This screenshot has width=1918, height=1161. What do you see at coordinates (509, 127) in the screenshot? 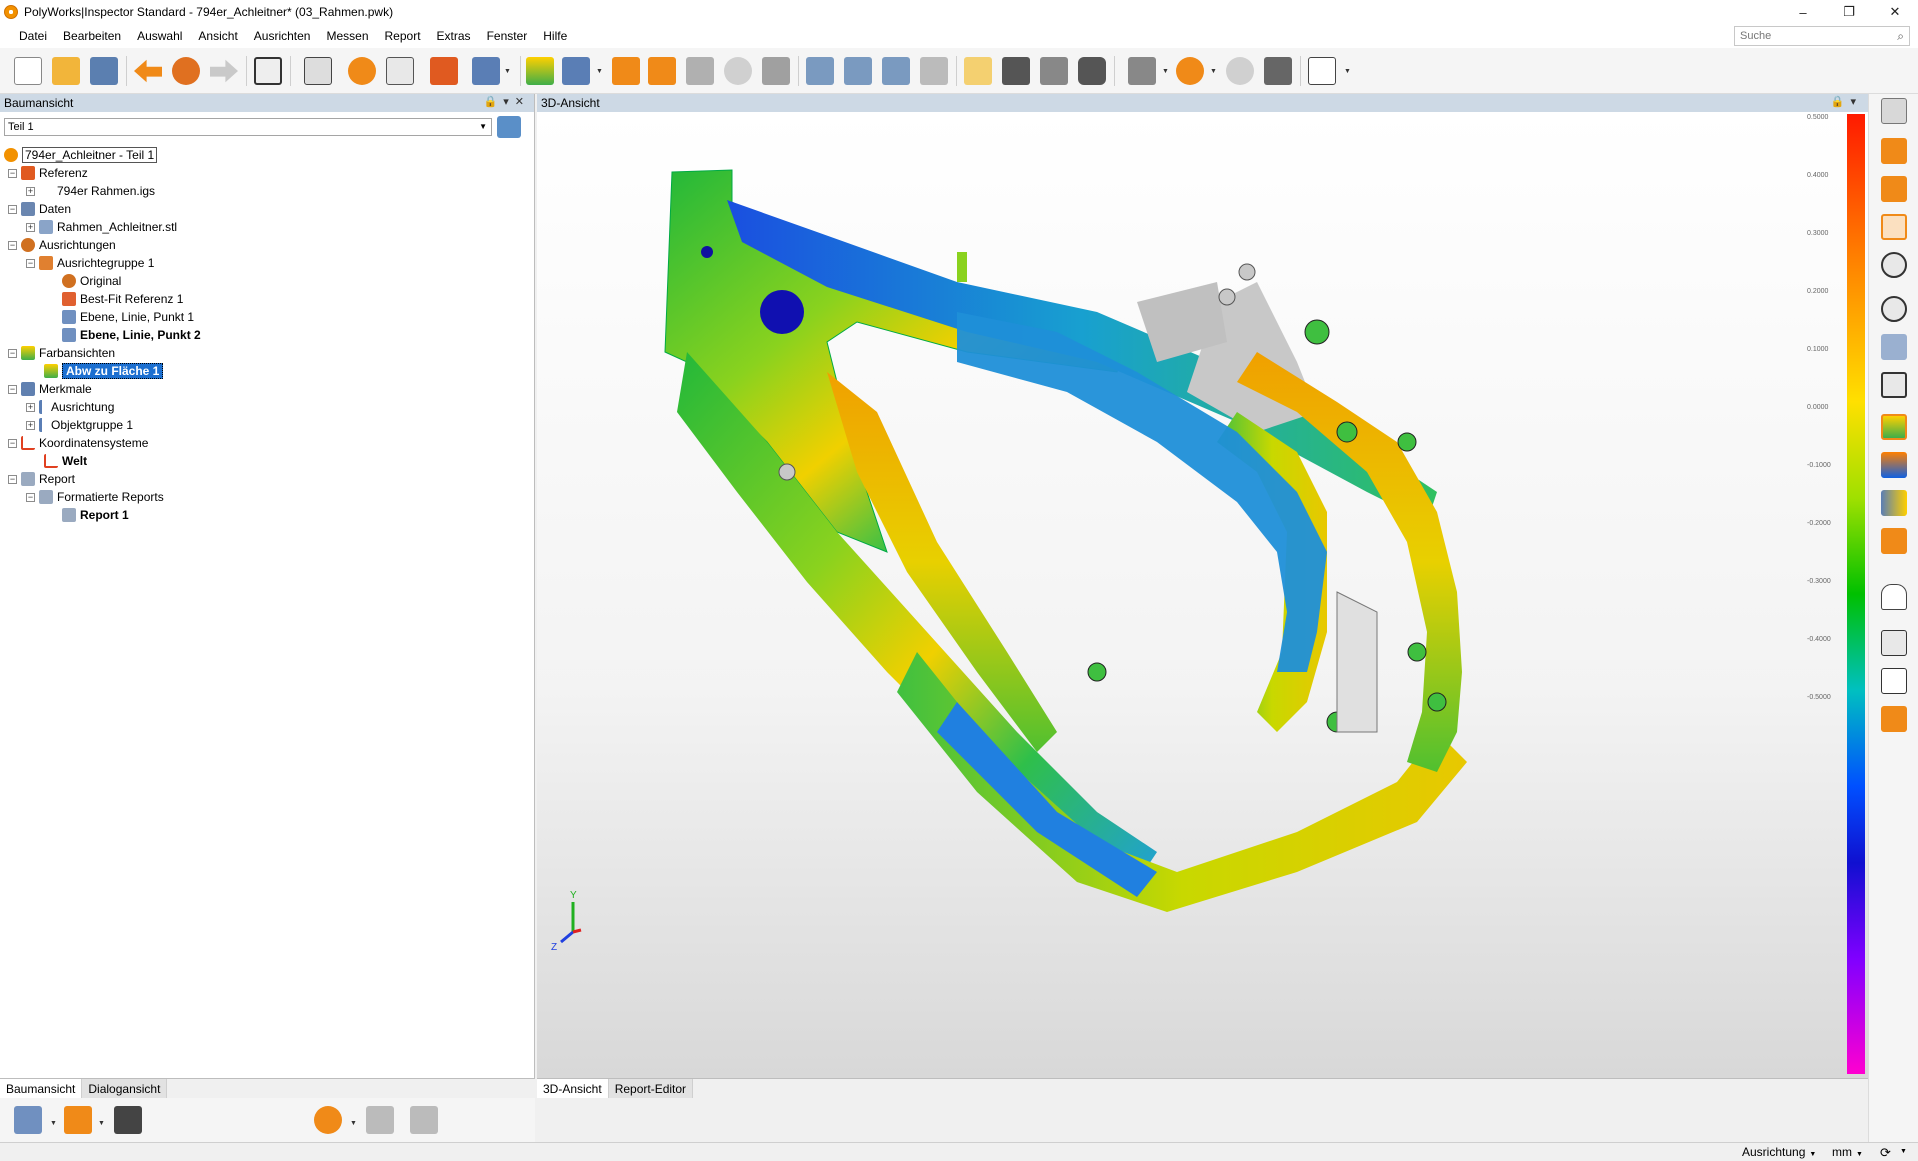
I see `part-settings-icon` at bounding box center [509, 127].